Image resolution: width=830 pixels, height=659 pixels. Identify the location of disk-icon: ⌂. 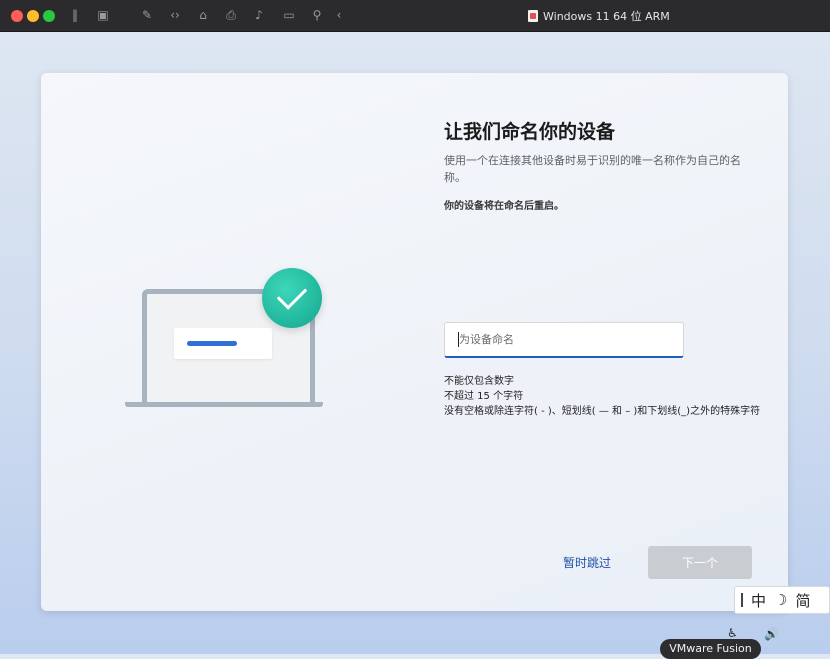
(203, 15).